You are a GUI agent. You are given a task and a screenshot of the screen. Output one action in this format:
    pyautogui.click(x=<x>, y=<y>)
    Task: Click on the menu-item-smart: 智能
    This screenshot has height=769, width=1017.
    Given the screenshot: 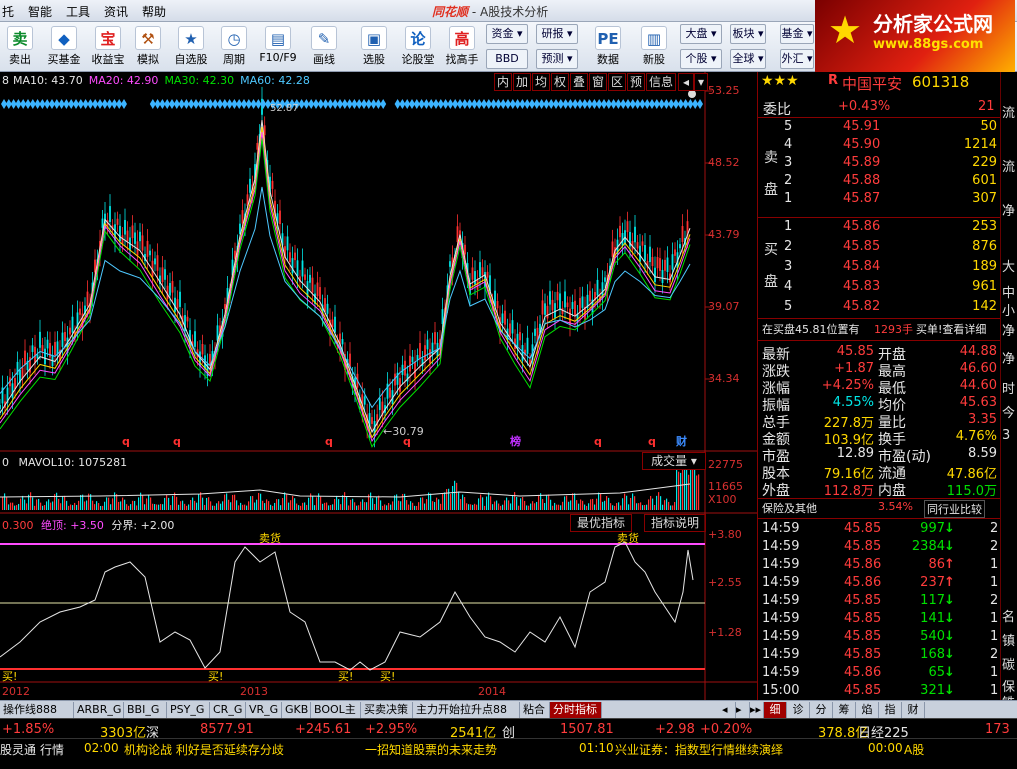 What is the action you would take?
    pyautogui.click(x=40, y=11)
    